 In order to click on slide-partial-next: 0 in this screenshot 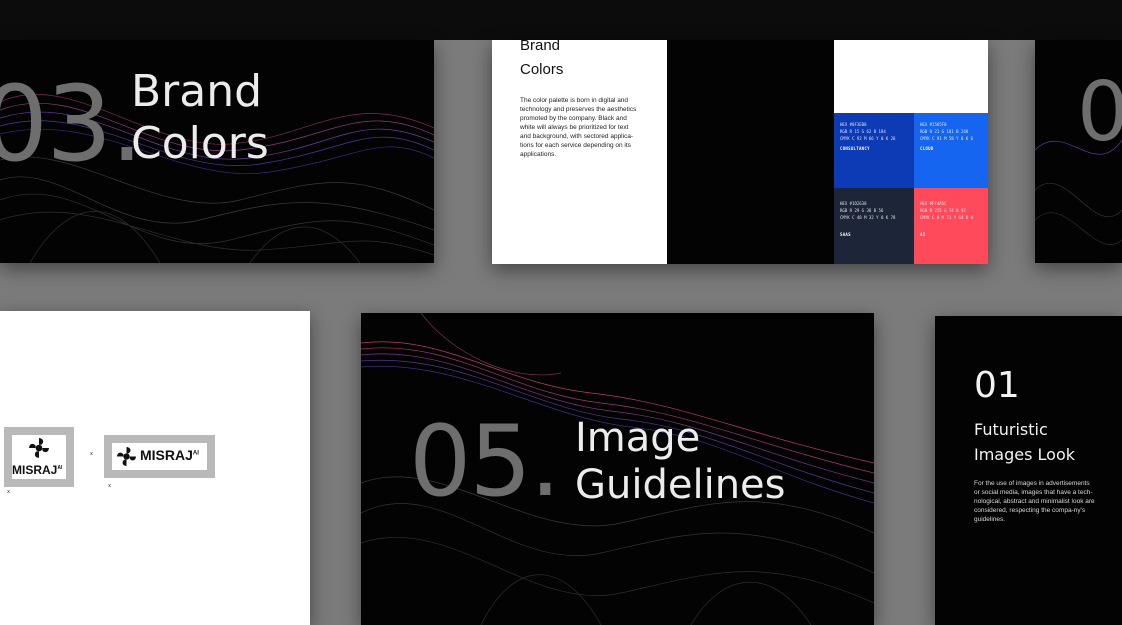, I will do `click(1078, 151)`.